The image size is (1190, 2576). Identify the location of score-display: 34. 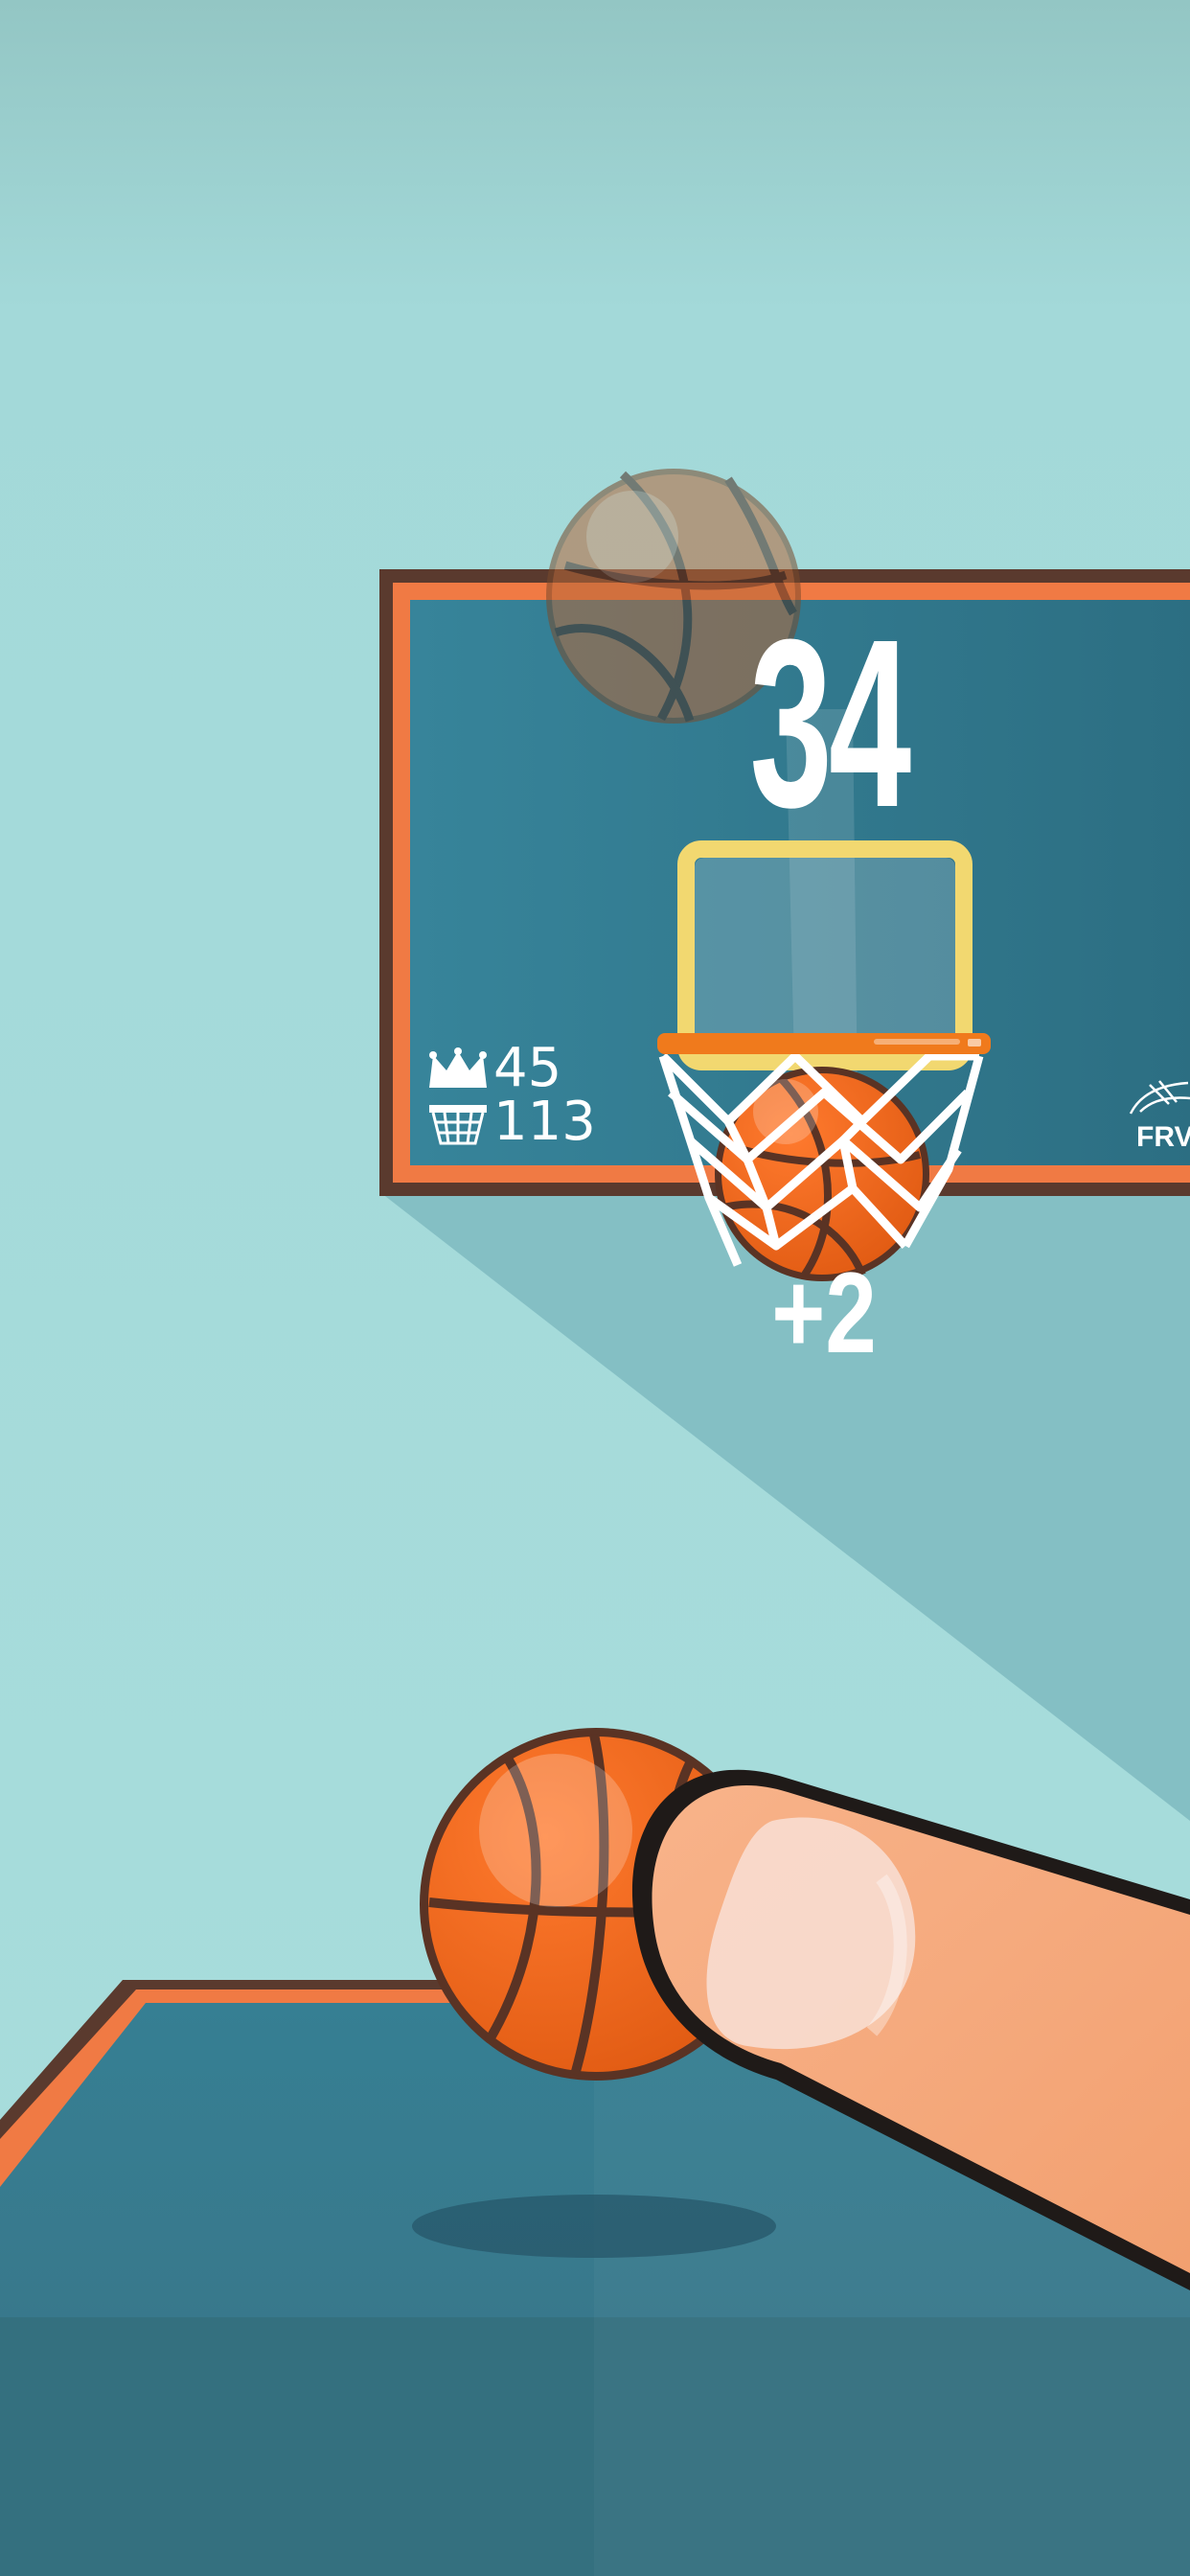
(831, 723).